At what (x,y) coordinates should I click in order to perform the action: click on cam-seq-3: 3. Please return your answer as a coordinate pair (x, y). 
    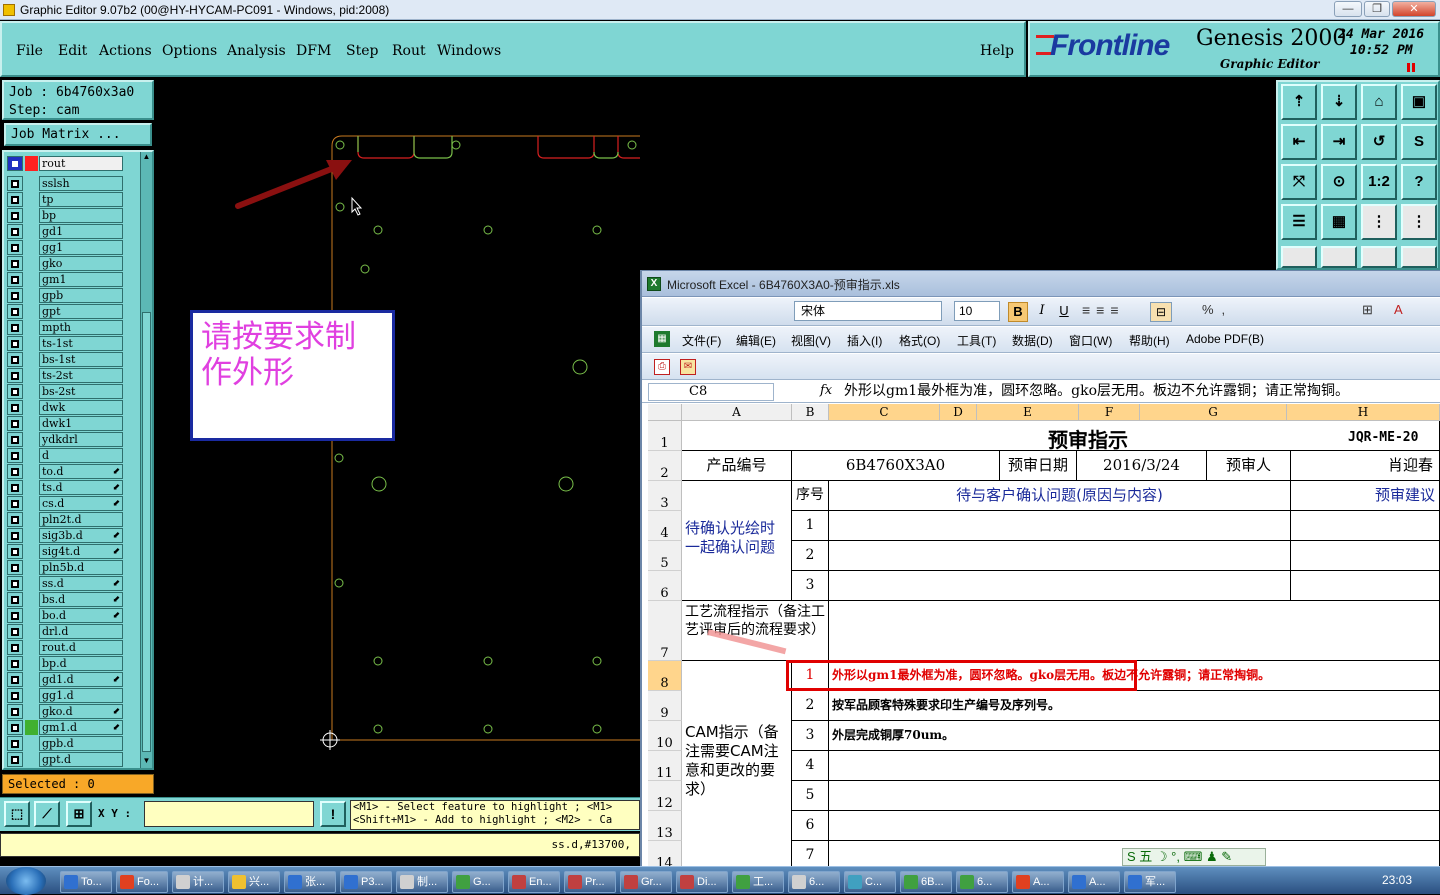
    Looking at the image, I should click on (810, 736).